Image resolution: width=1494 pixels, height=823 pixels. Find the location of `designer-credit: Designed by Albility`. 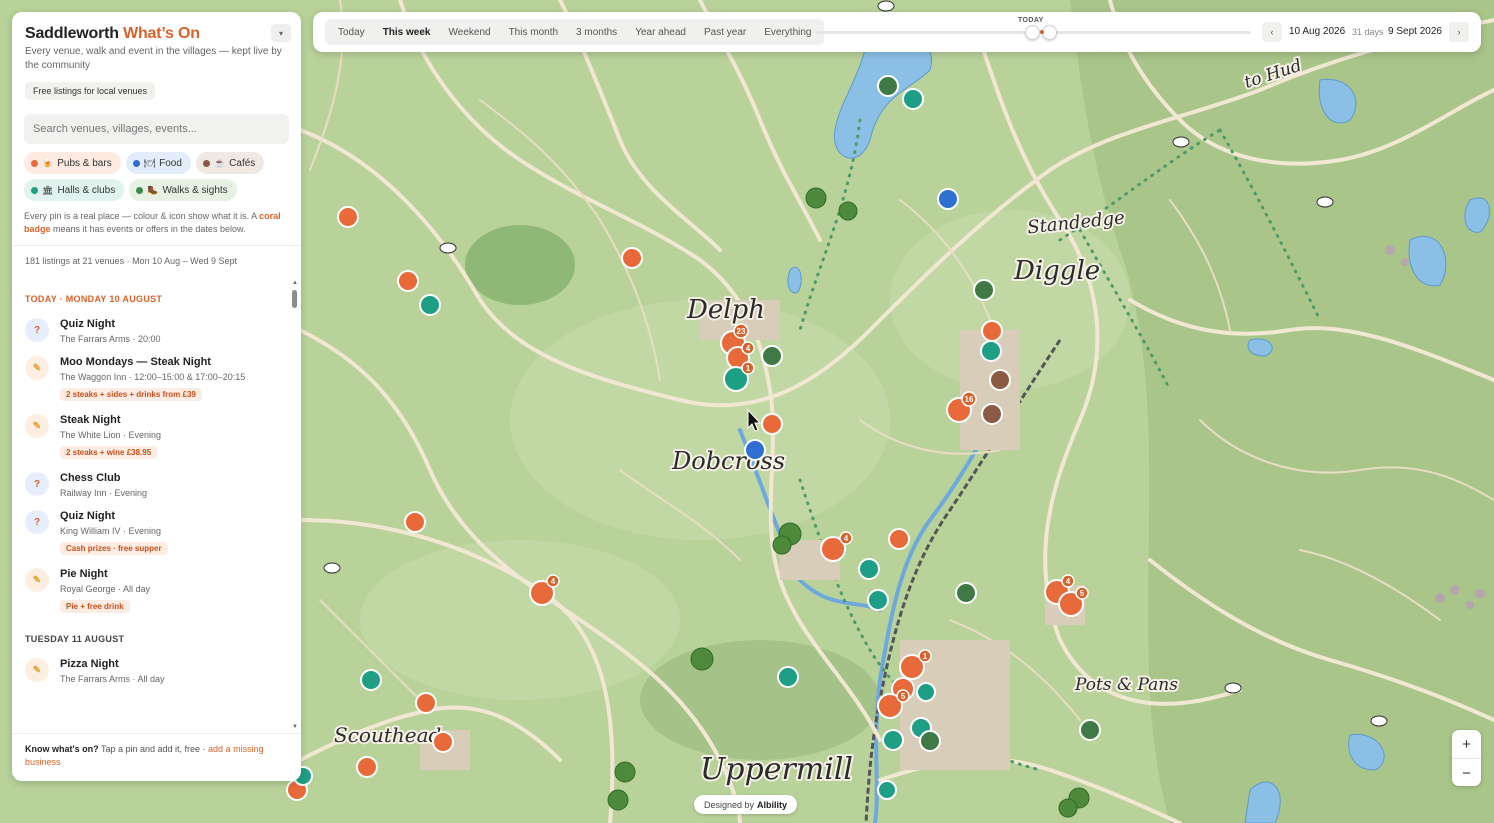

designer-credit: Designed by Albility is located at coordinates (746, 804).